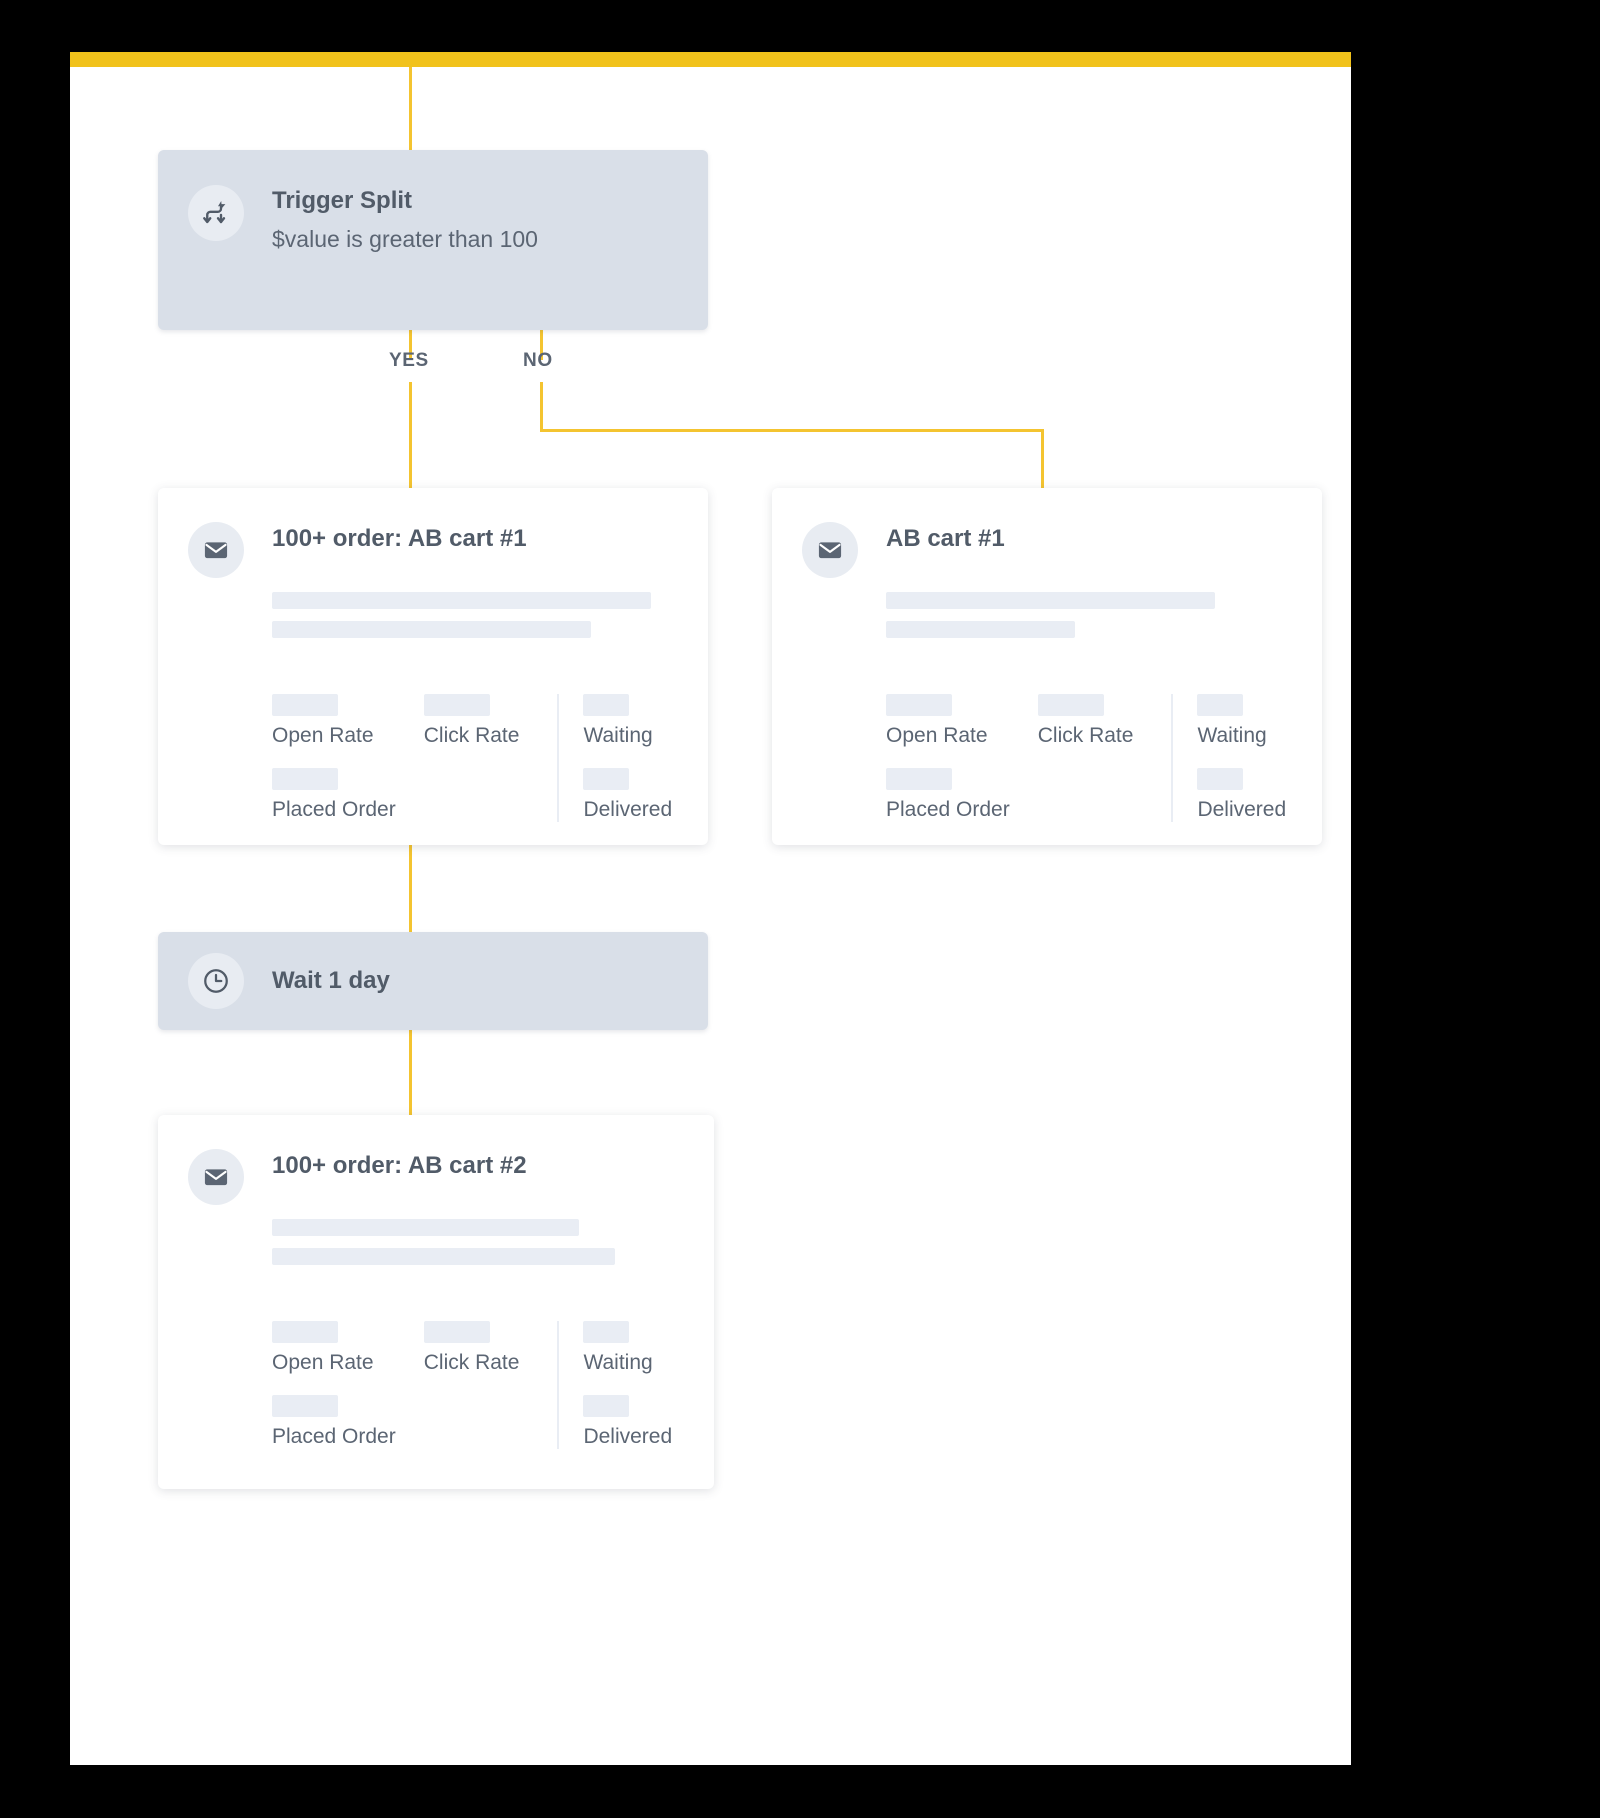 This screenshot has height=1818, width=1600. I want to click on branch-label-yes: YES, so click(409, 361).